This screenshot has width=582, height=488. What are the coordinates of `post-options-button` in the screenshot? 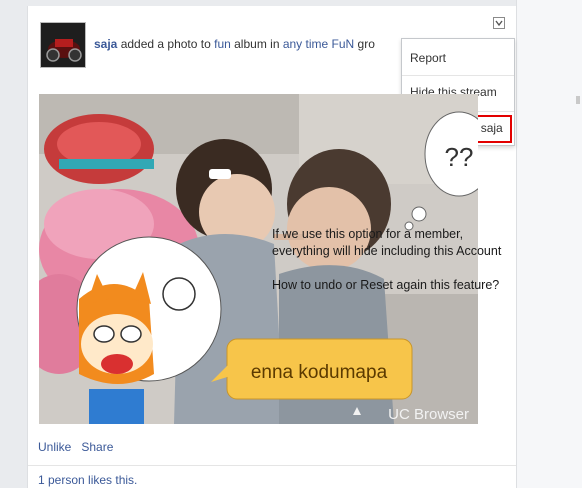 It's located at (499, 23).